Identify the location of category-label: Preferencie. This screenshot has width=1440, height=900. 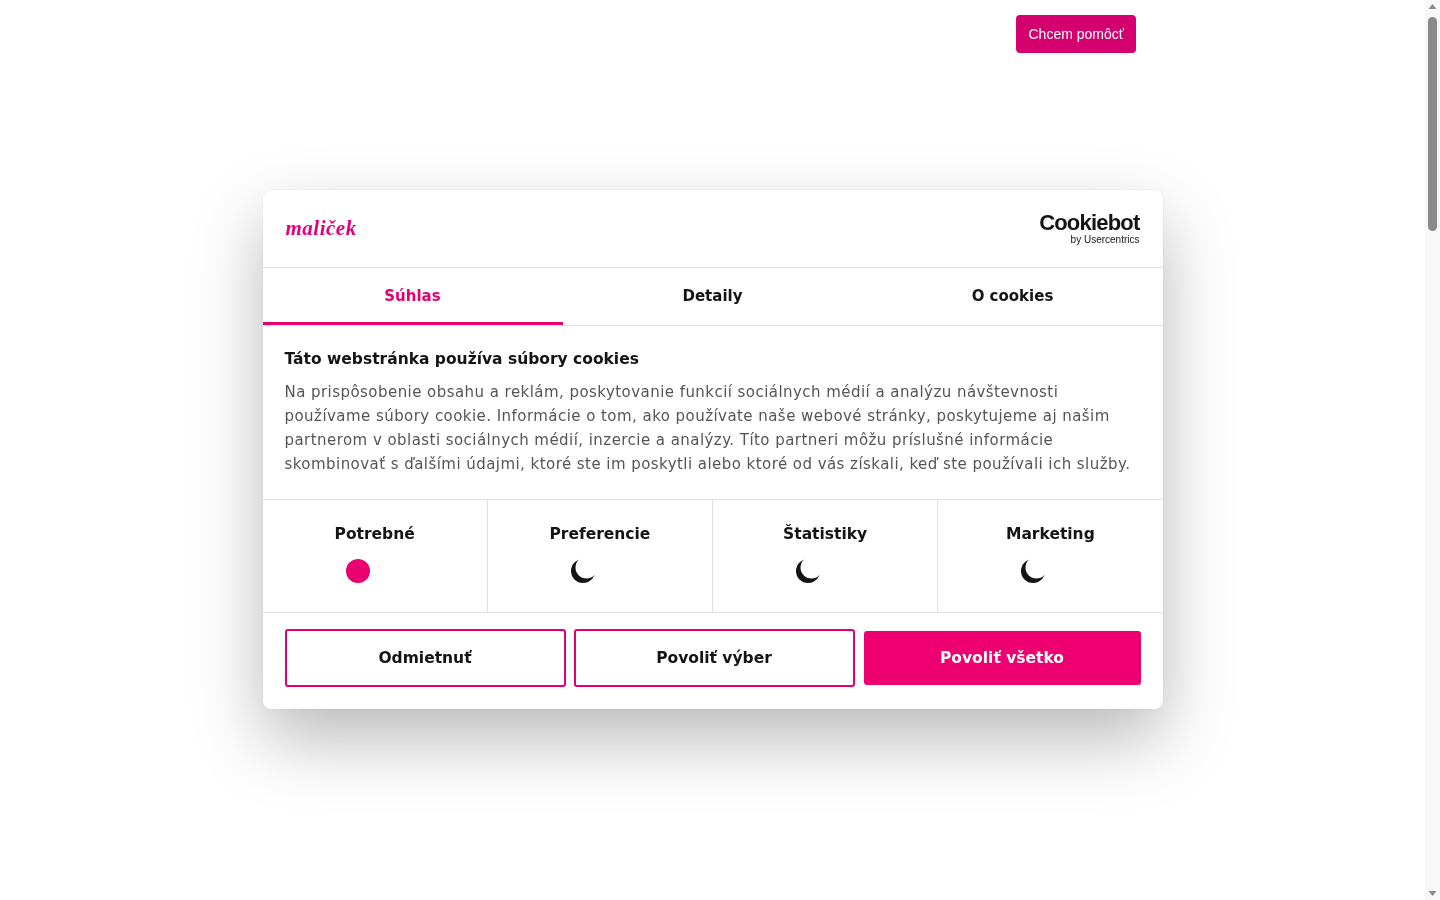
(600, 534).